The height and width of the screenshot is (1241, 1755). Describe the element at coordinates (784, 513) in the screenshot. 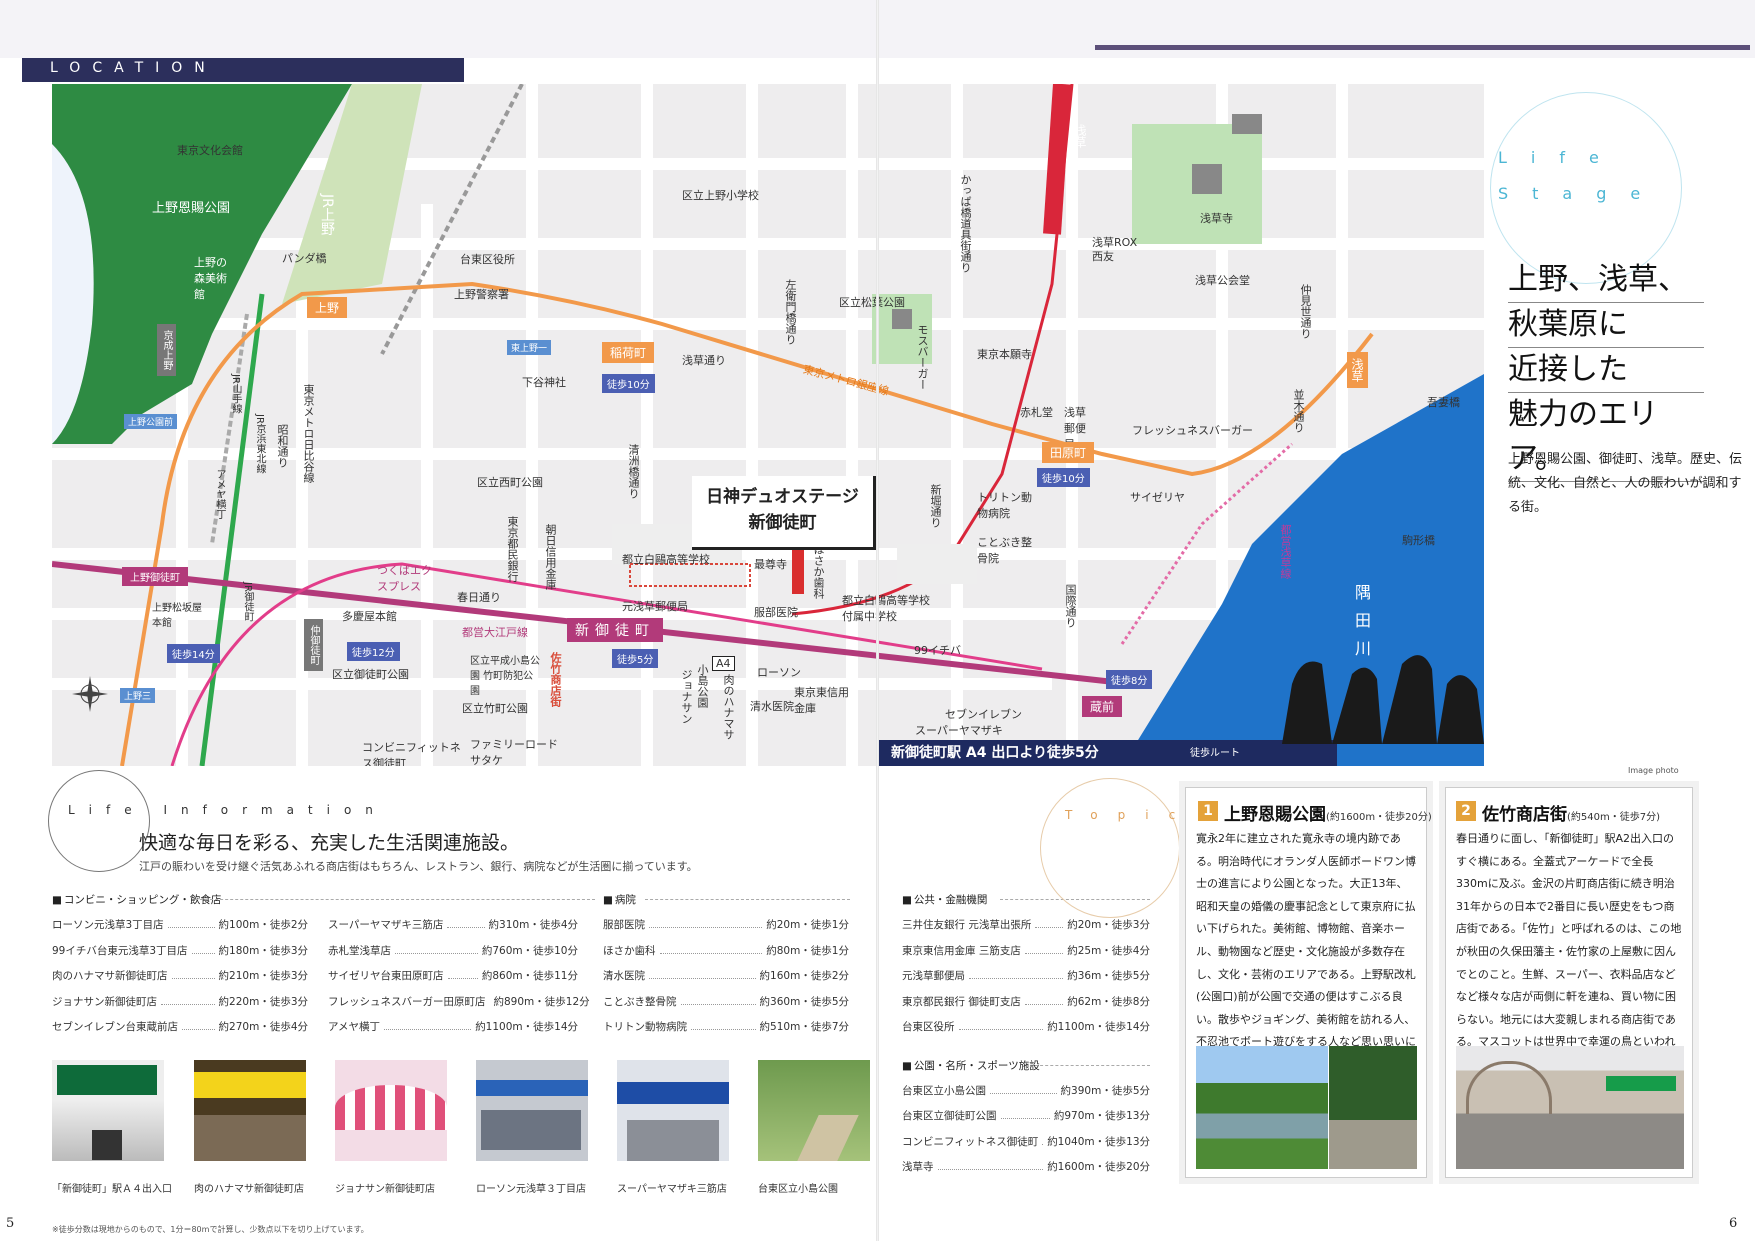

I see `property-label: 日神デュオステージ 新御徒町` at that location.